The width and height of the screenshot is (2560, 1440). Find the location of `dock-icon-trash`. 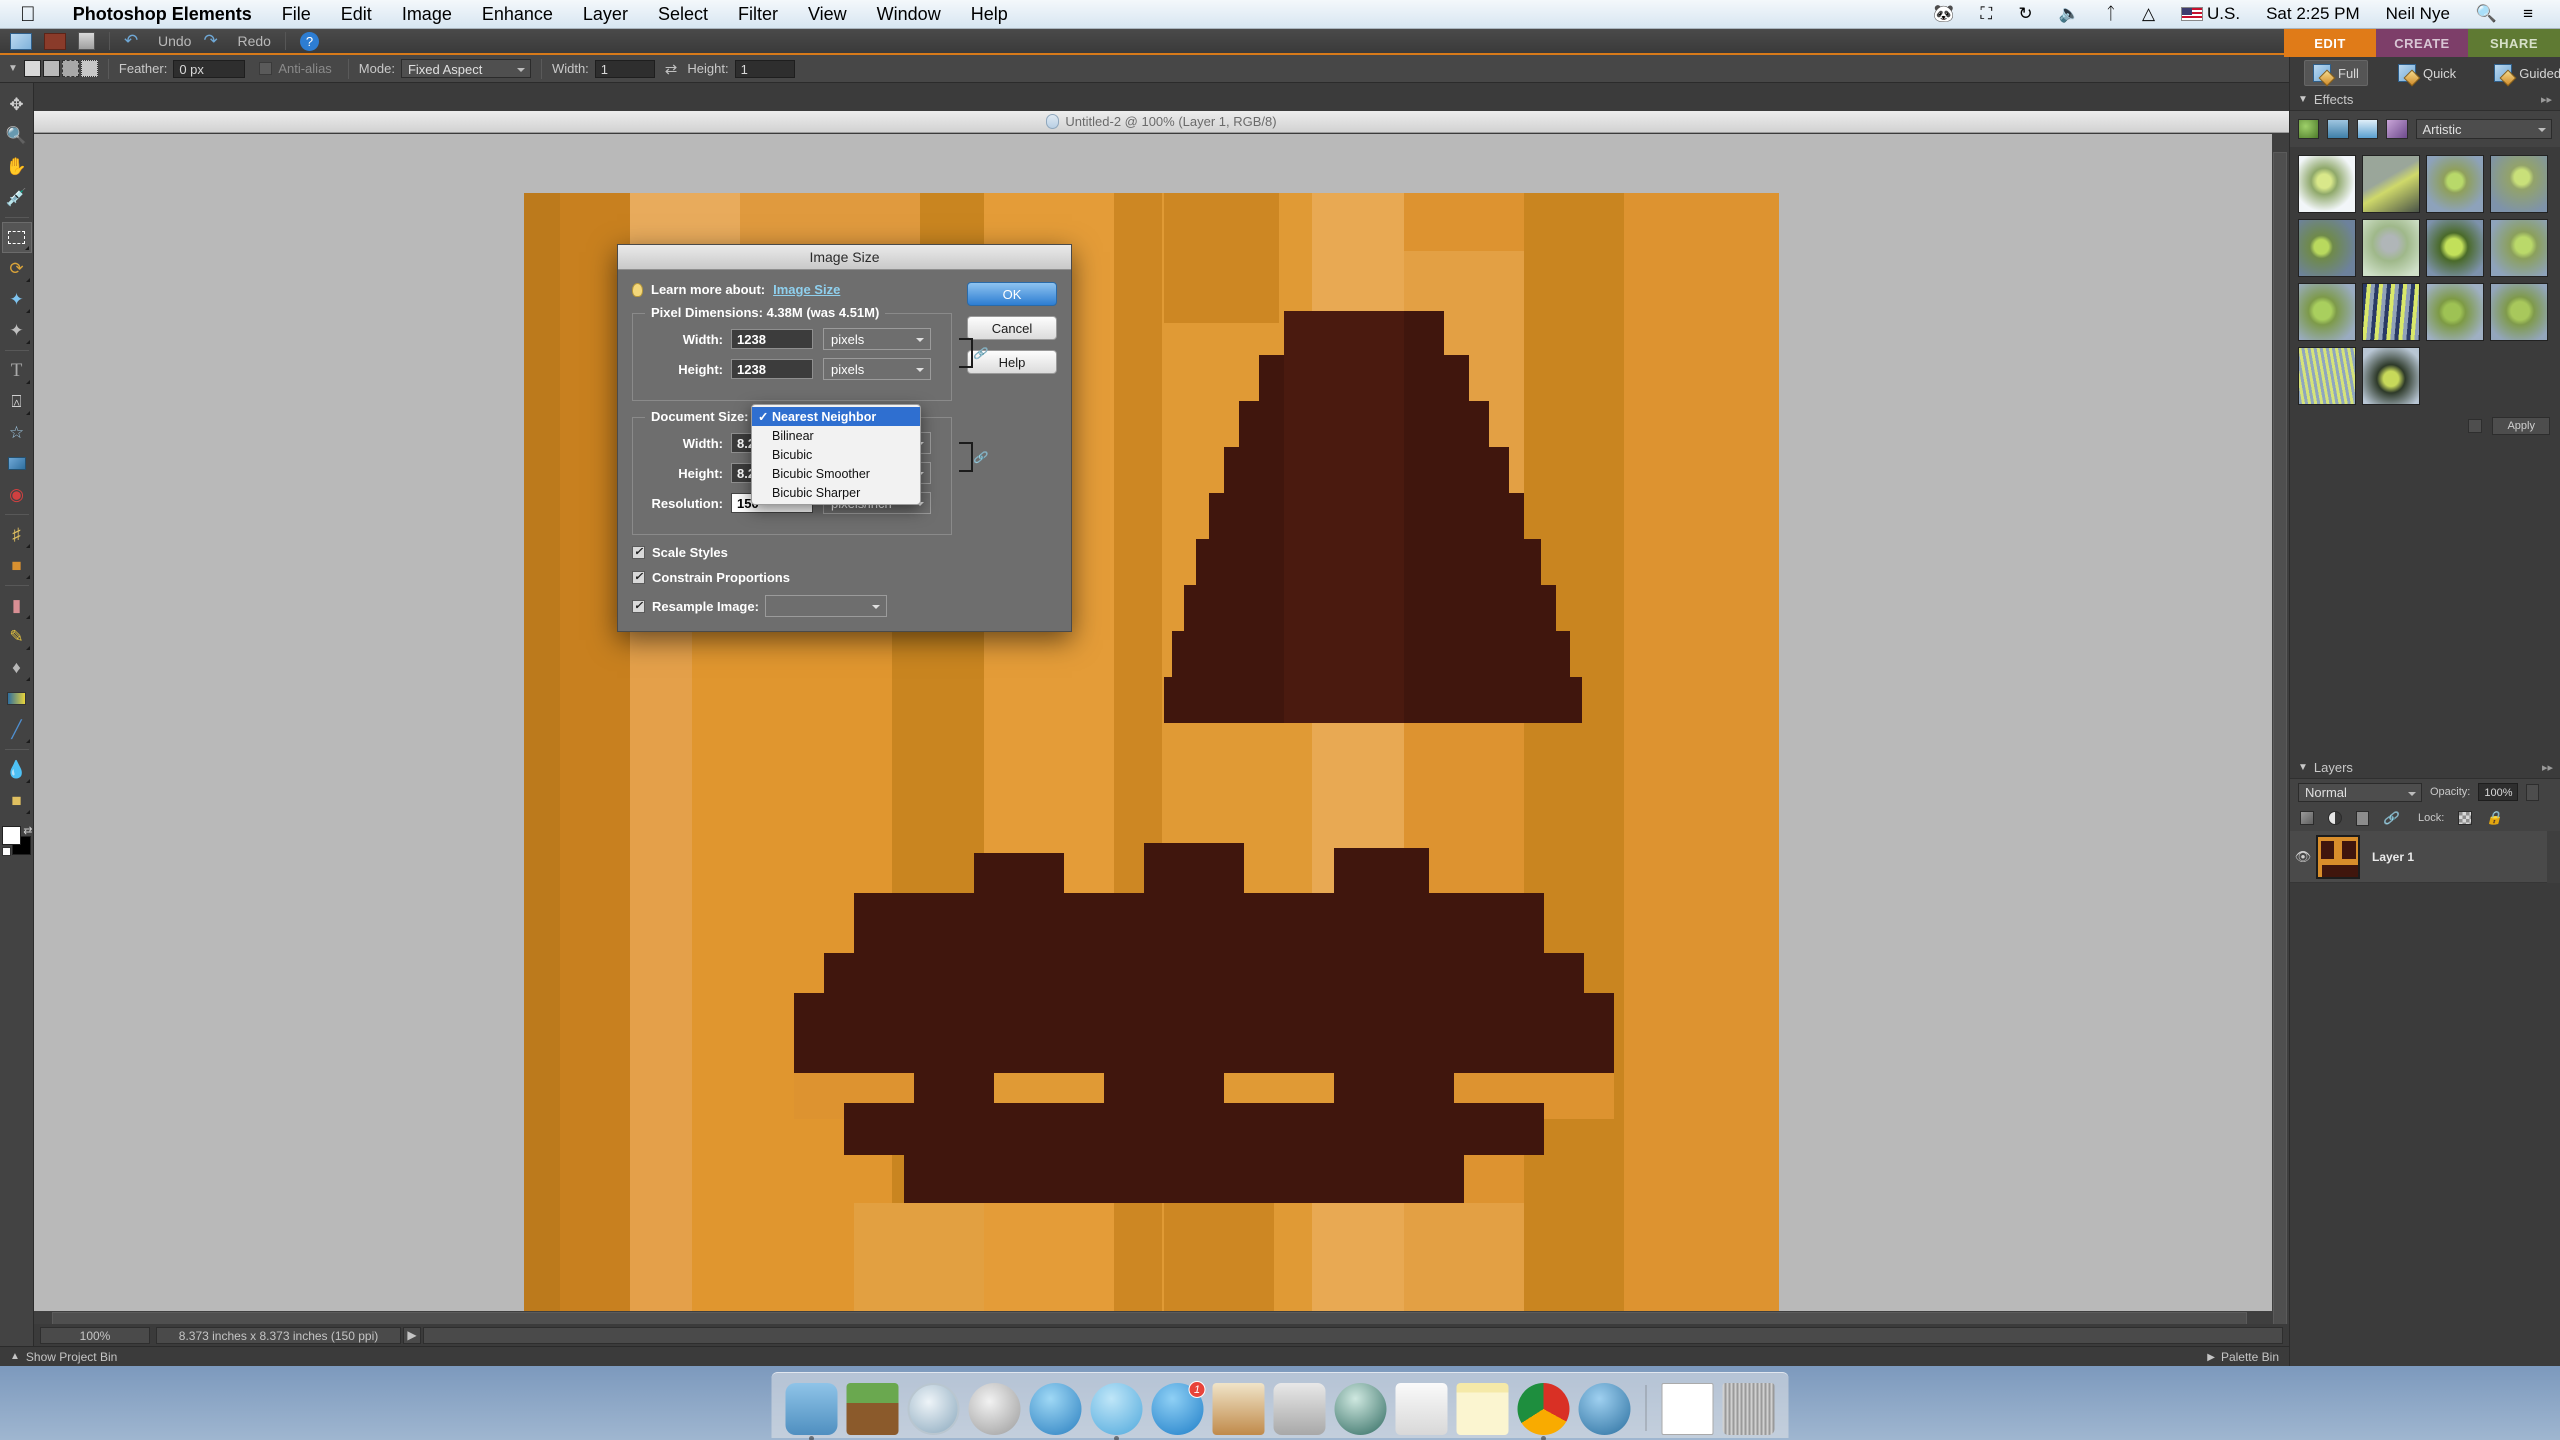

dock-icon-trash is located at coordinates (1748, 1409).